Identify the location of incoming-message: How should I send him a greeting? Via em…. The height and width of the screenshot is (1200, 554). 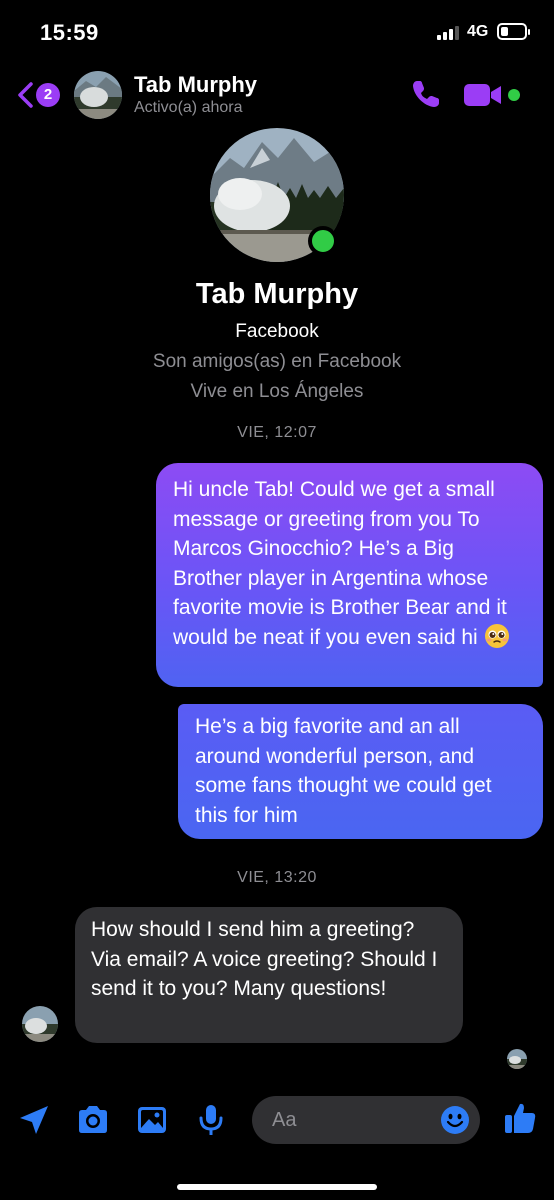
(269, 975).